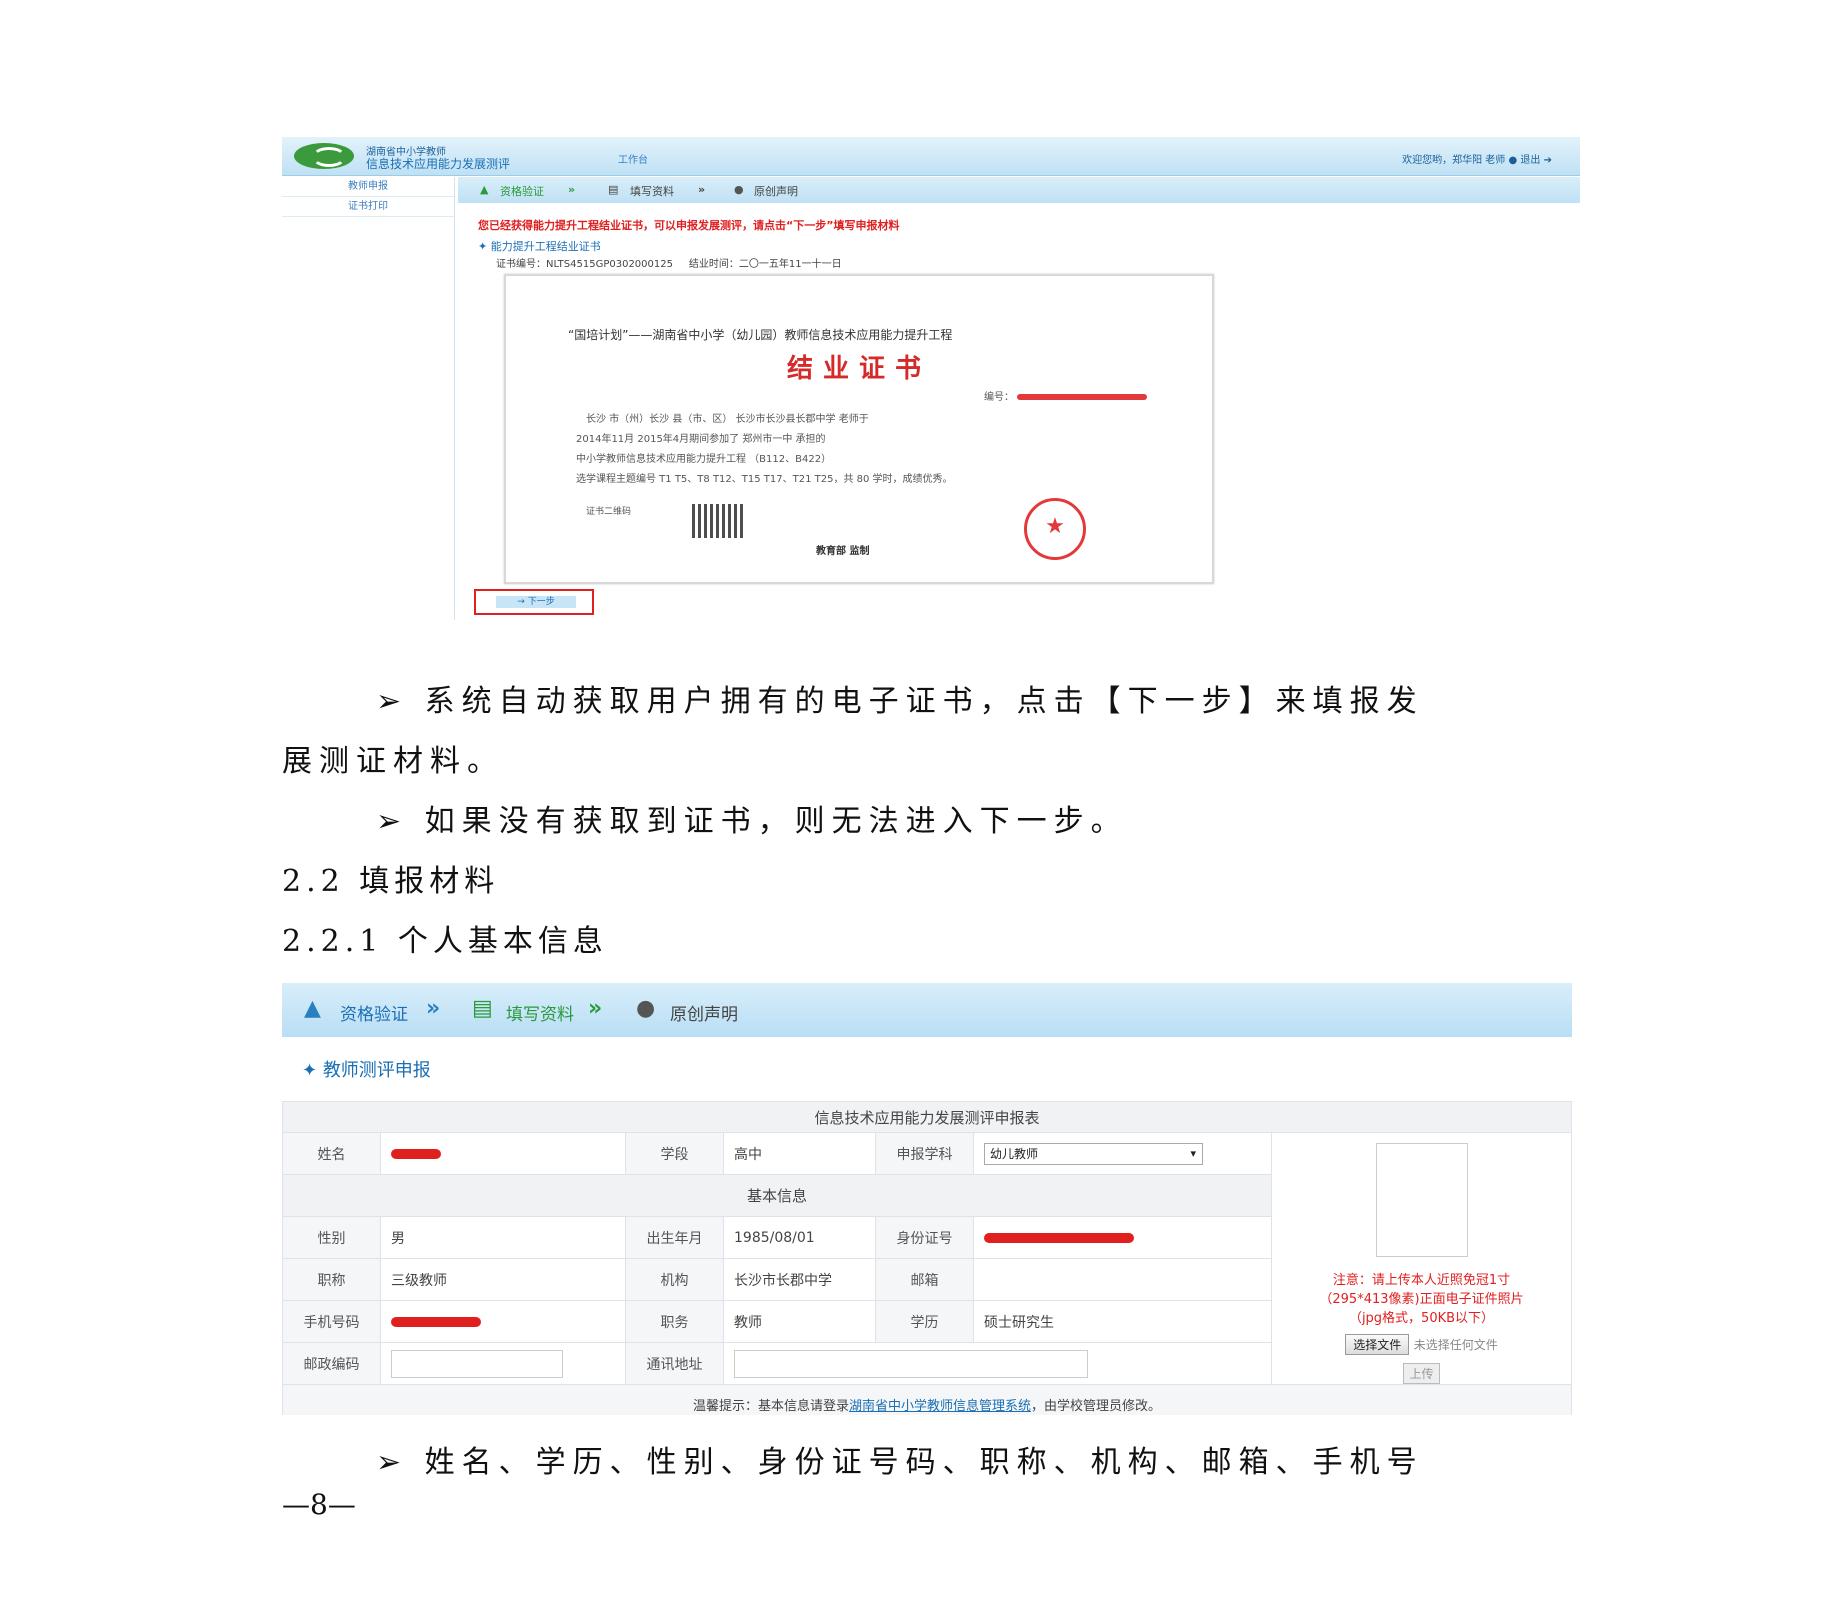 Image resolution: width=1844 pixels, height=1602 pixels. What do you see at coordinates (391, 881) in the screenshot?
I see `section-heading-2-2: 2.2 填报材料` at bounding box center [391, 881].